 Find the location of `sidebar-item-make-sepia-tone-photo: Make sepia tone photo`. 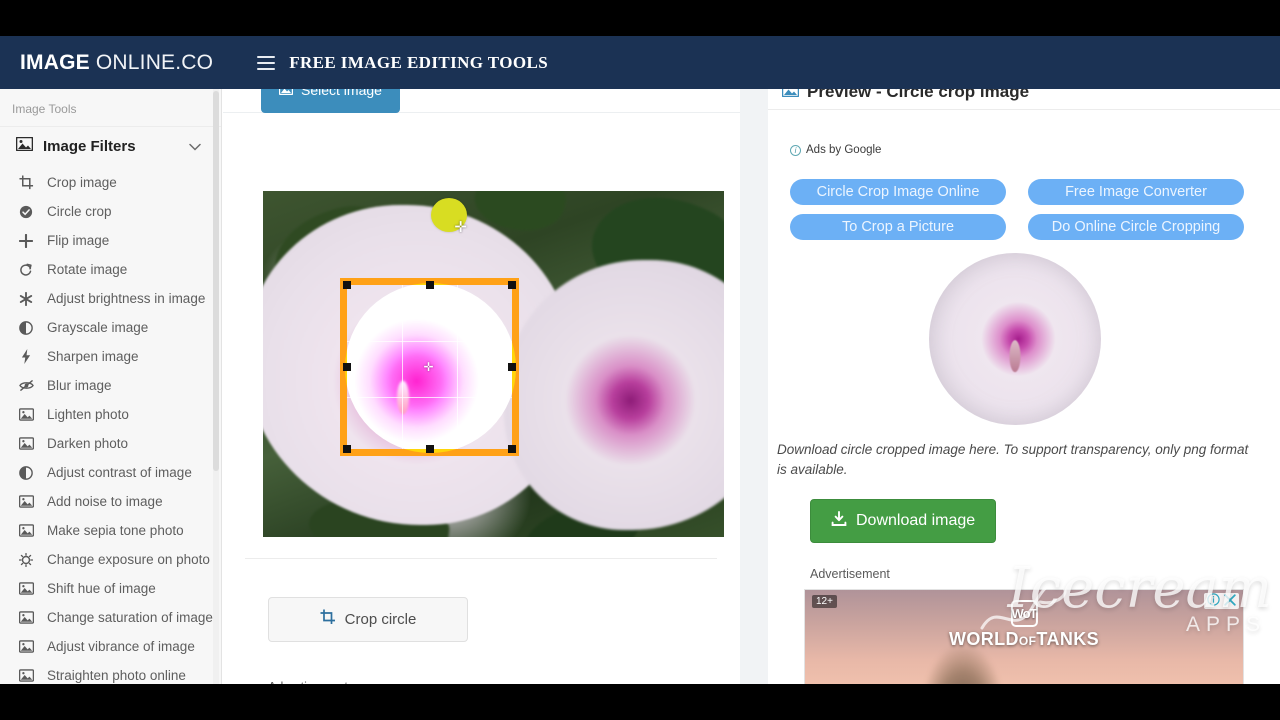

sidebar-item-make-sepia-tone-photo: Make sepia tone photo is located at coordinates (110, 530).